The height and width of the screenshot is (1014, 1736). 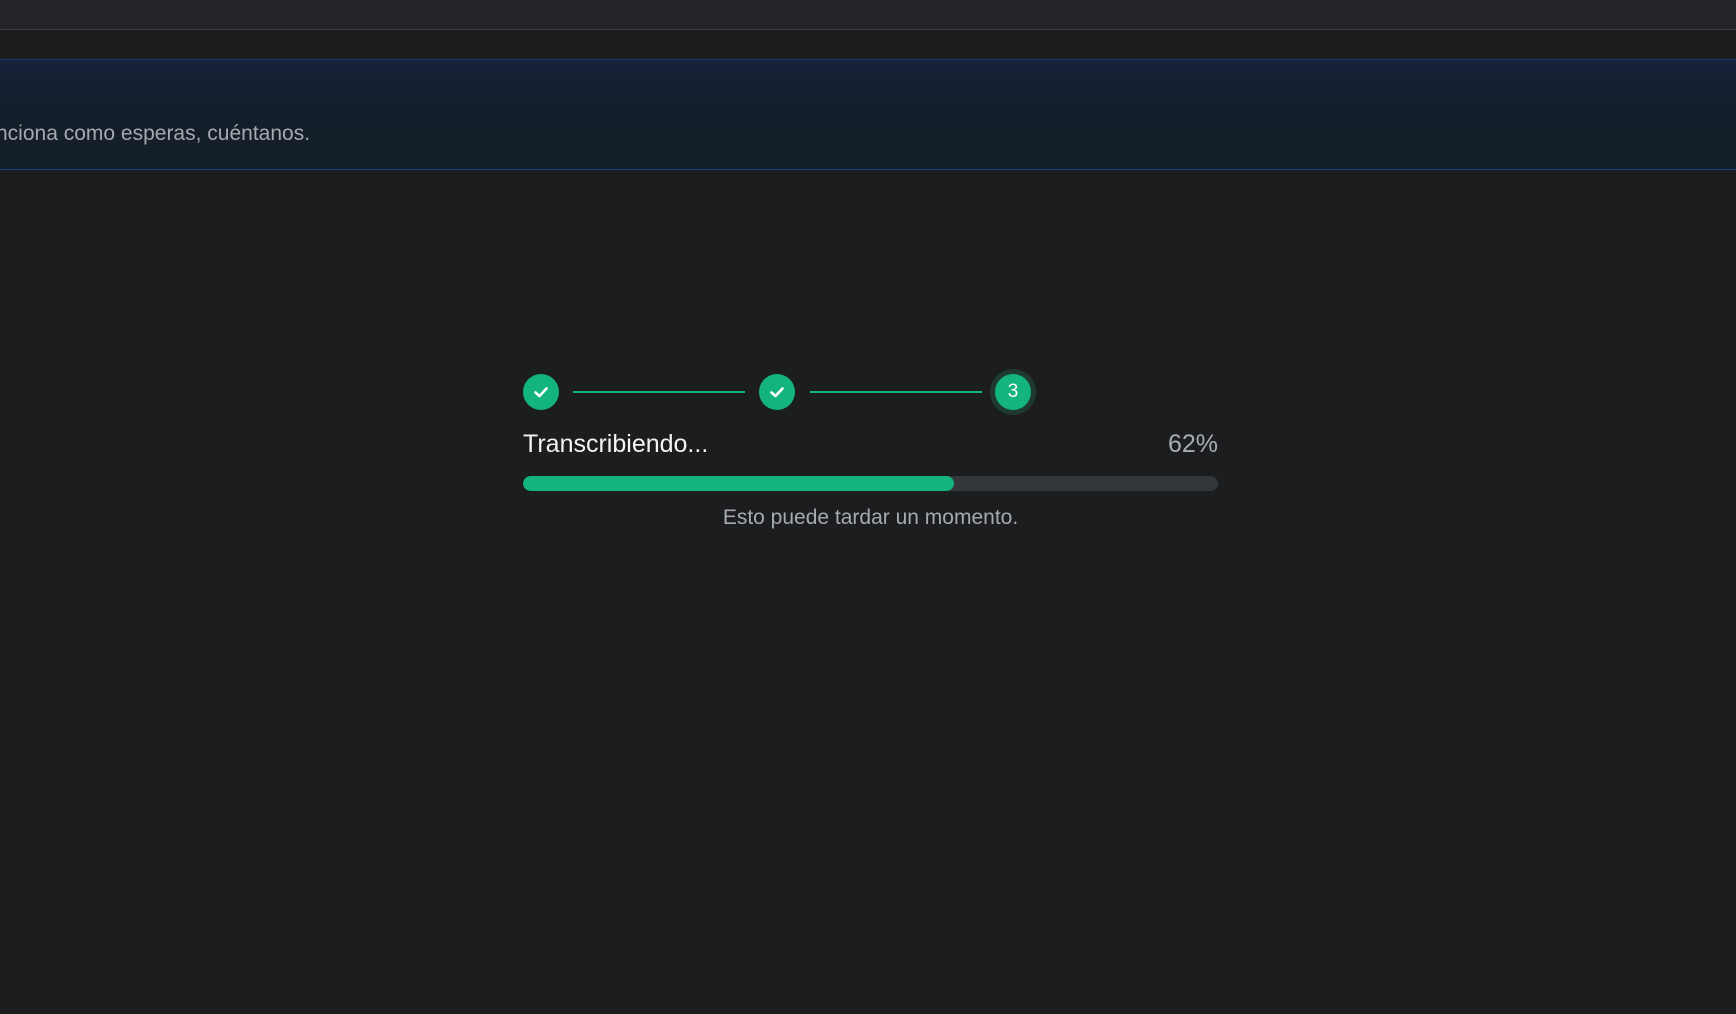 I want to click on banner-message: nciona como esperas, cuéntanos., so click(x=155, y=133).